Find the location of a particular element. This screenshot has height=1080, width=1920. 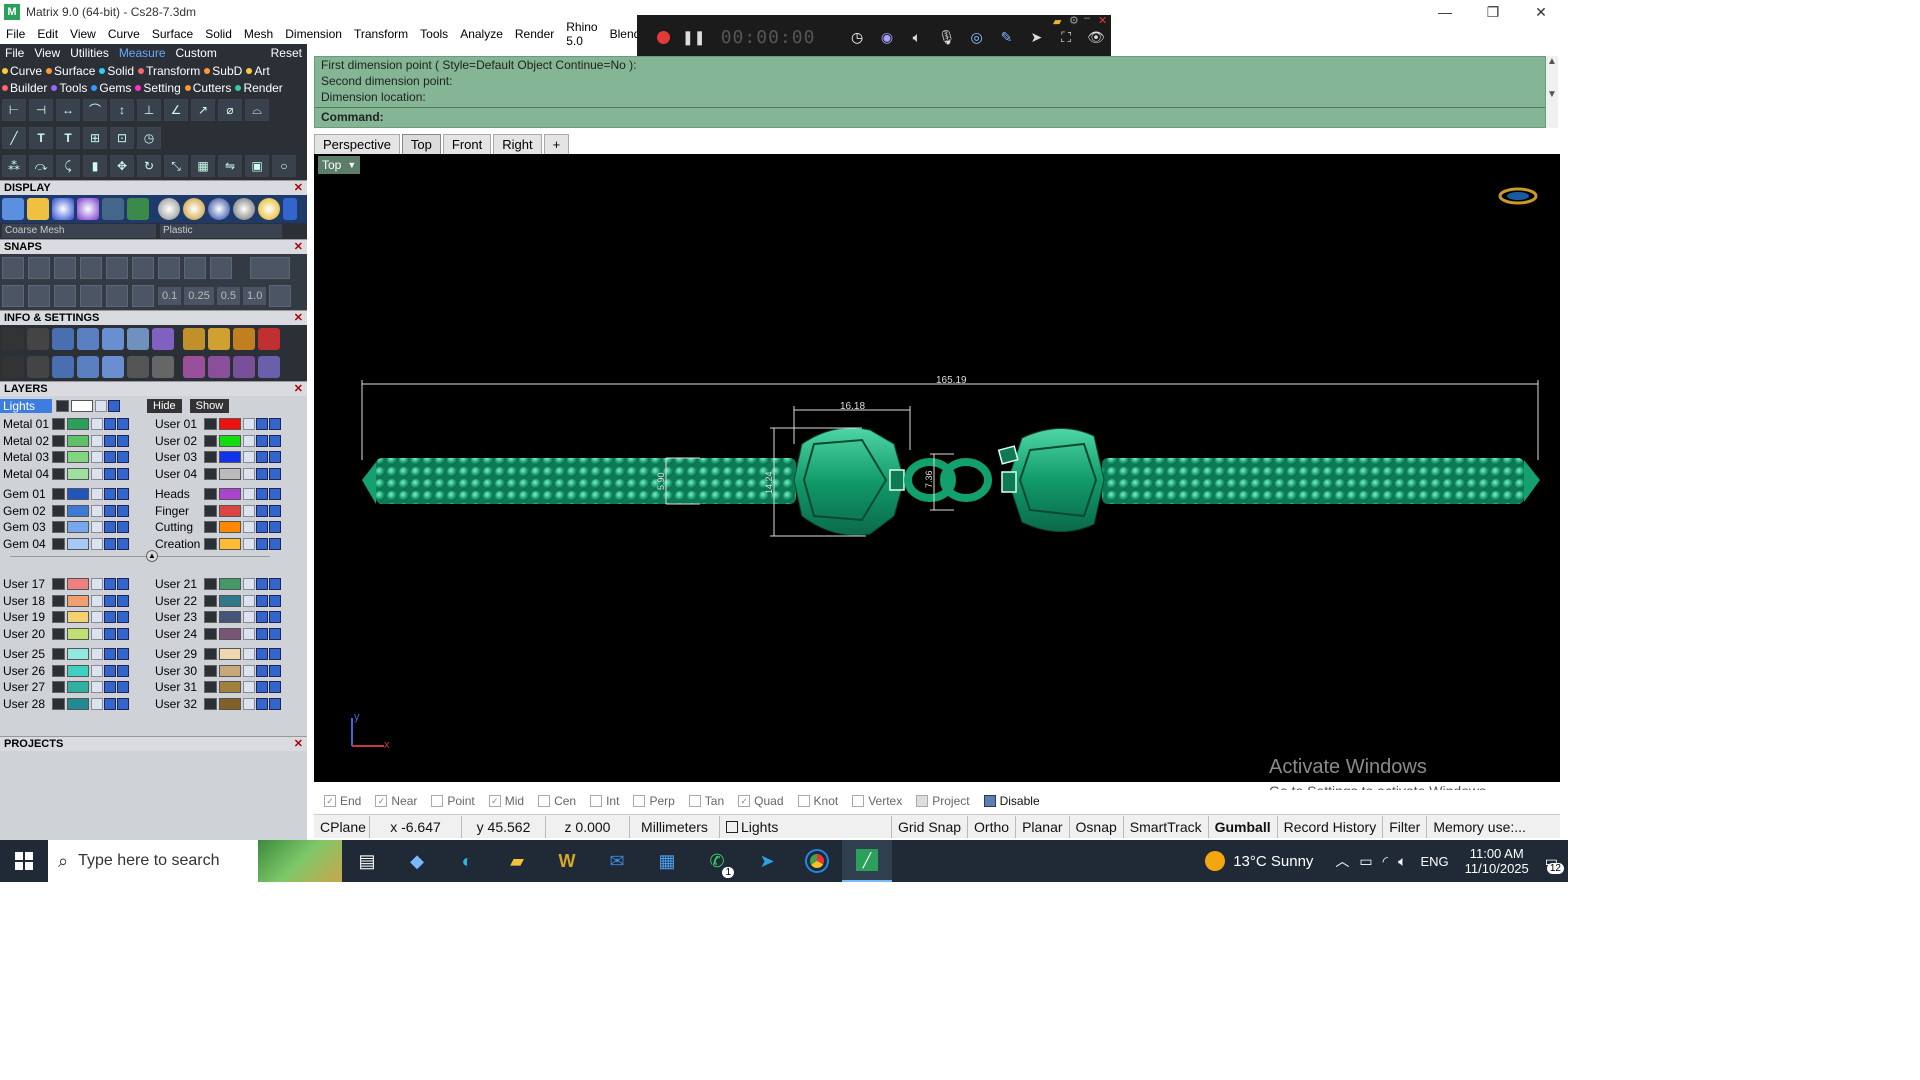

list-icon is located at coordinates (163, 367).